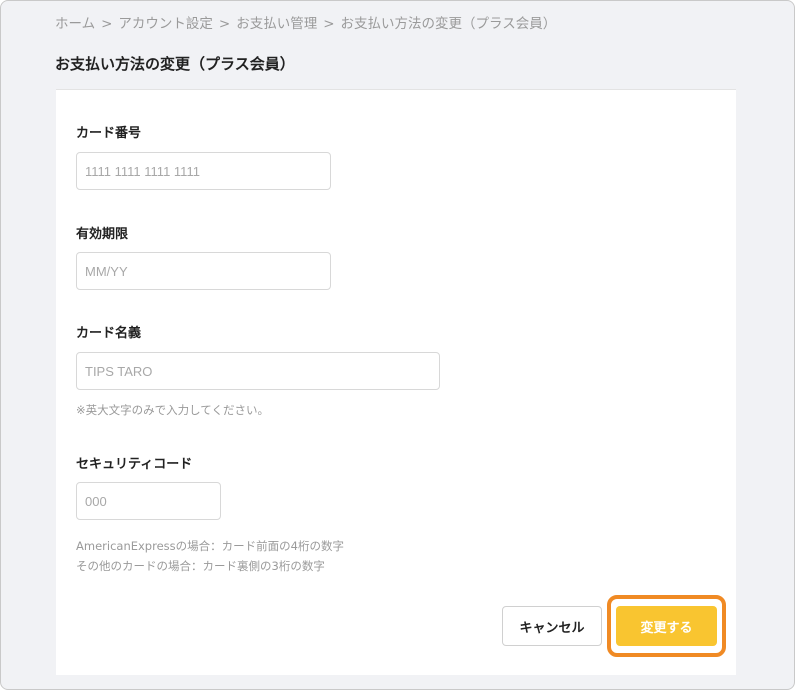  Describe the element at coordinates (172, 410) in the screenshot. I see `card-name-note: ※英大文字のみで入力してください。` at that location.